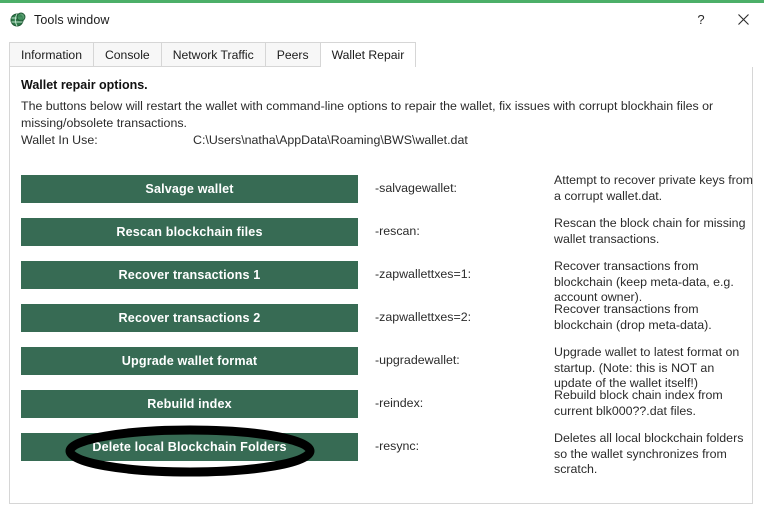 The image size is (764, 513). Describe the element at coordinates (126, 54) in the screenshot. I see `tab-console: Console` at that location.